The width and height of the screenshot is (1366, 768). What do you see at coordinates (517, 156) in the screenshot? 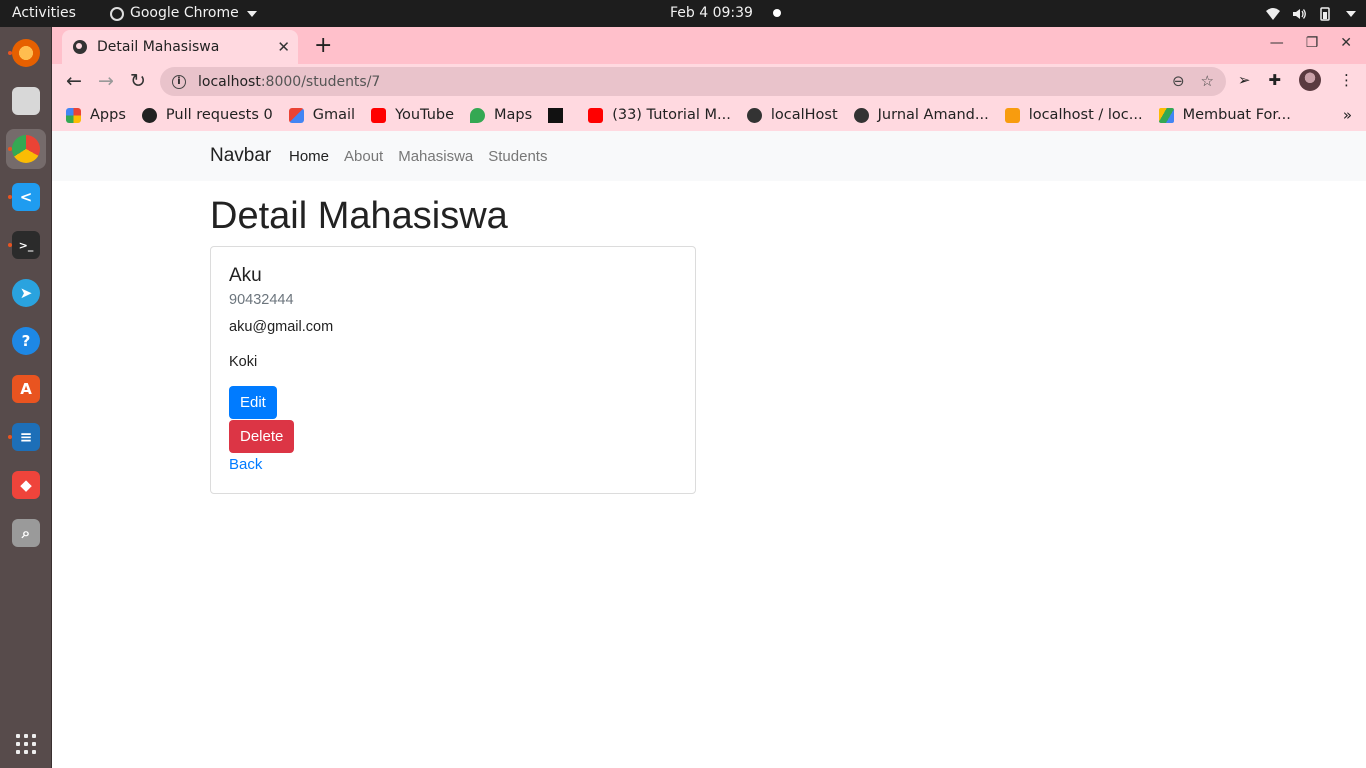
I see `nav-students: Students` at bounding box center [517, 156].